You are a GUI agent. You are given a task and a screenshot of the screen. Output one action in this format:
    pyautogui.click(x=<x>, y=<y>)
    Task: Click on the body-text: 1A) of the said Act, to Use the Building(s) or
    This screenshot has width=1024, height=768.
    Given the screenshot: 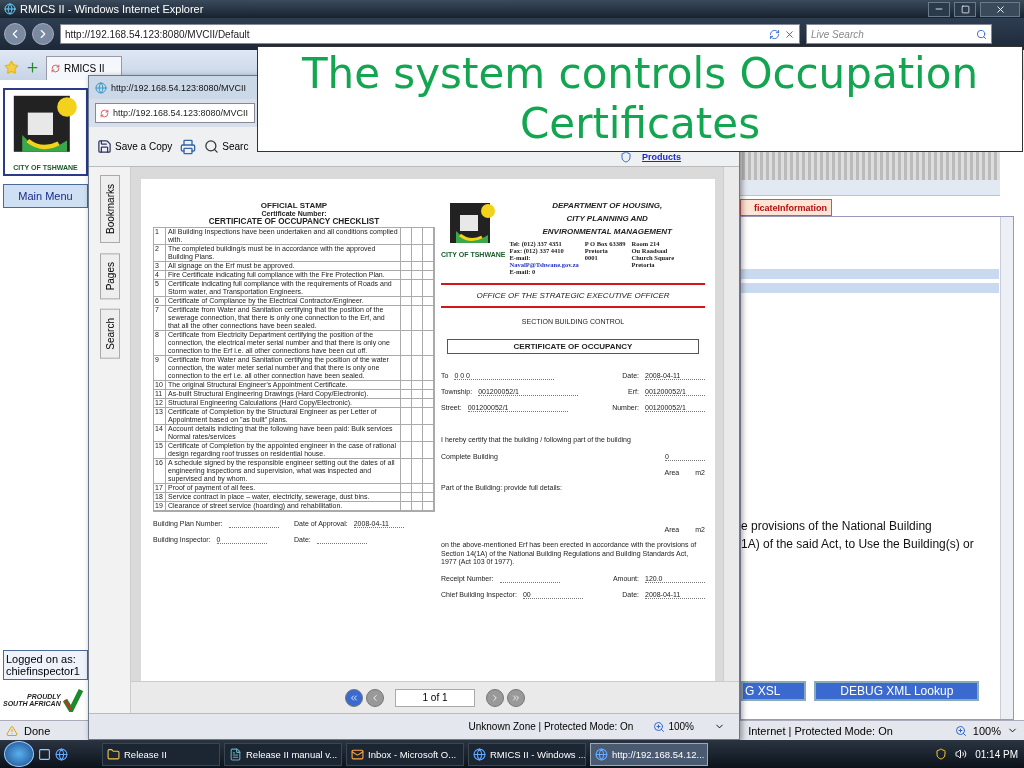 What is the action you would take?
    pyautogui.click(x=858, y=544)
    